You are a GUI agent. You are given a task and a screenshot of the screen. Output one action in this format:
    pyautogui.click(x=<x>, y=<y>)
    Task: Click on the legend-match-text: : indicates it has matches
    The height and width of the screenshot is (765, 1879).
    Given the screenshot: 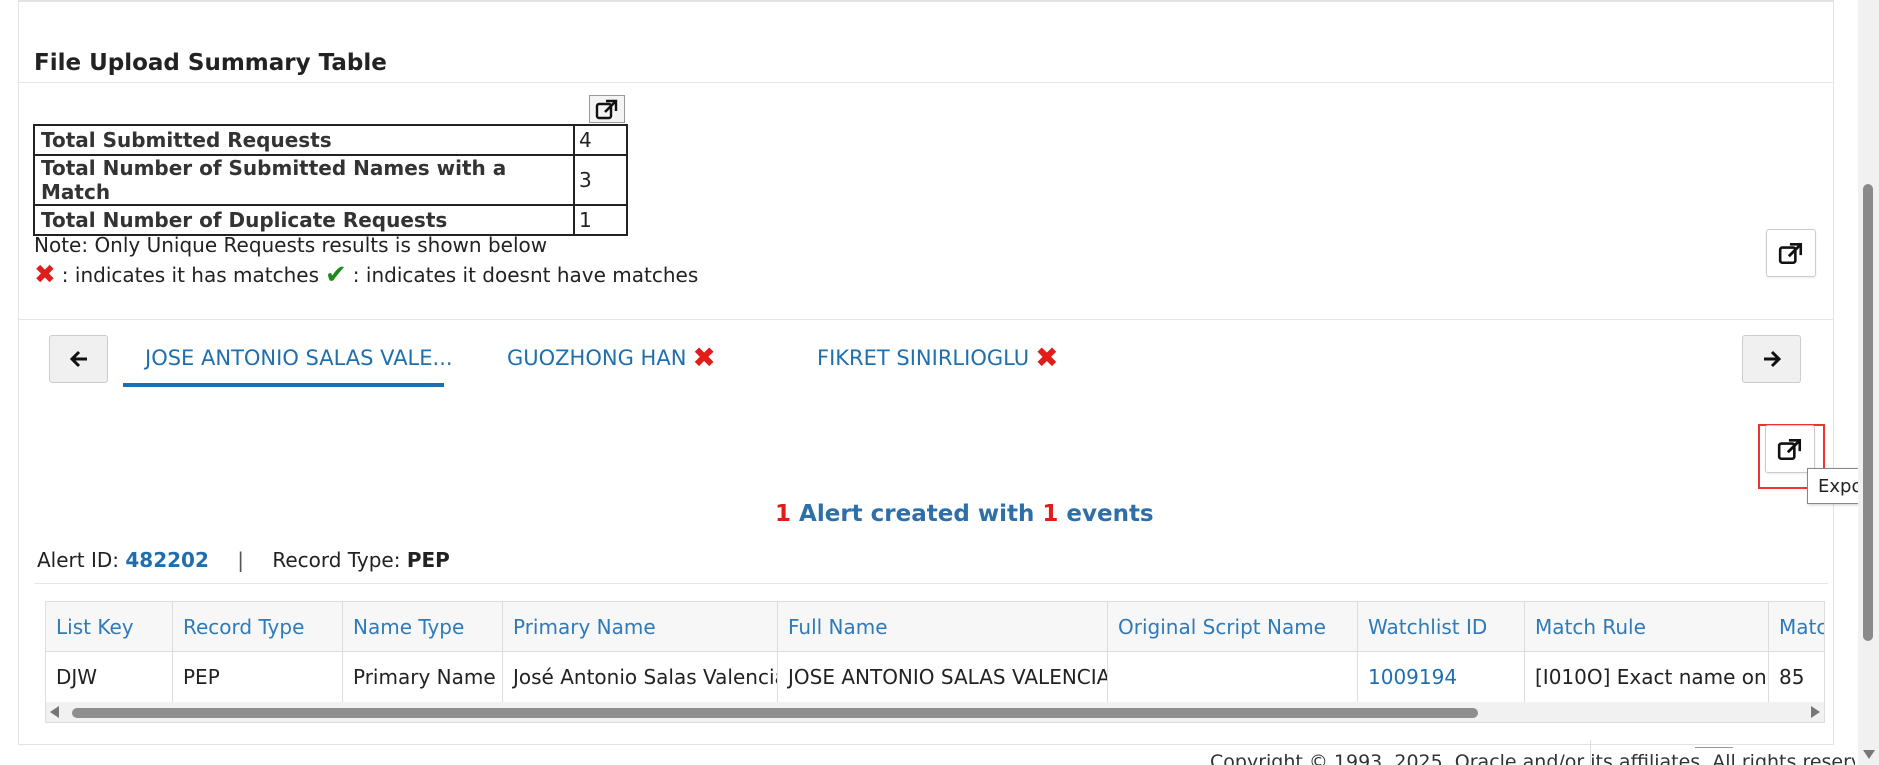 What is the action you would take?
    pyautogui.click(x=190, y=275)
    